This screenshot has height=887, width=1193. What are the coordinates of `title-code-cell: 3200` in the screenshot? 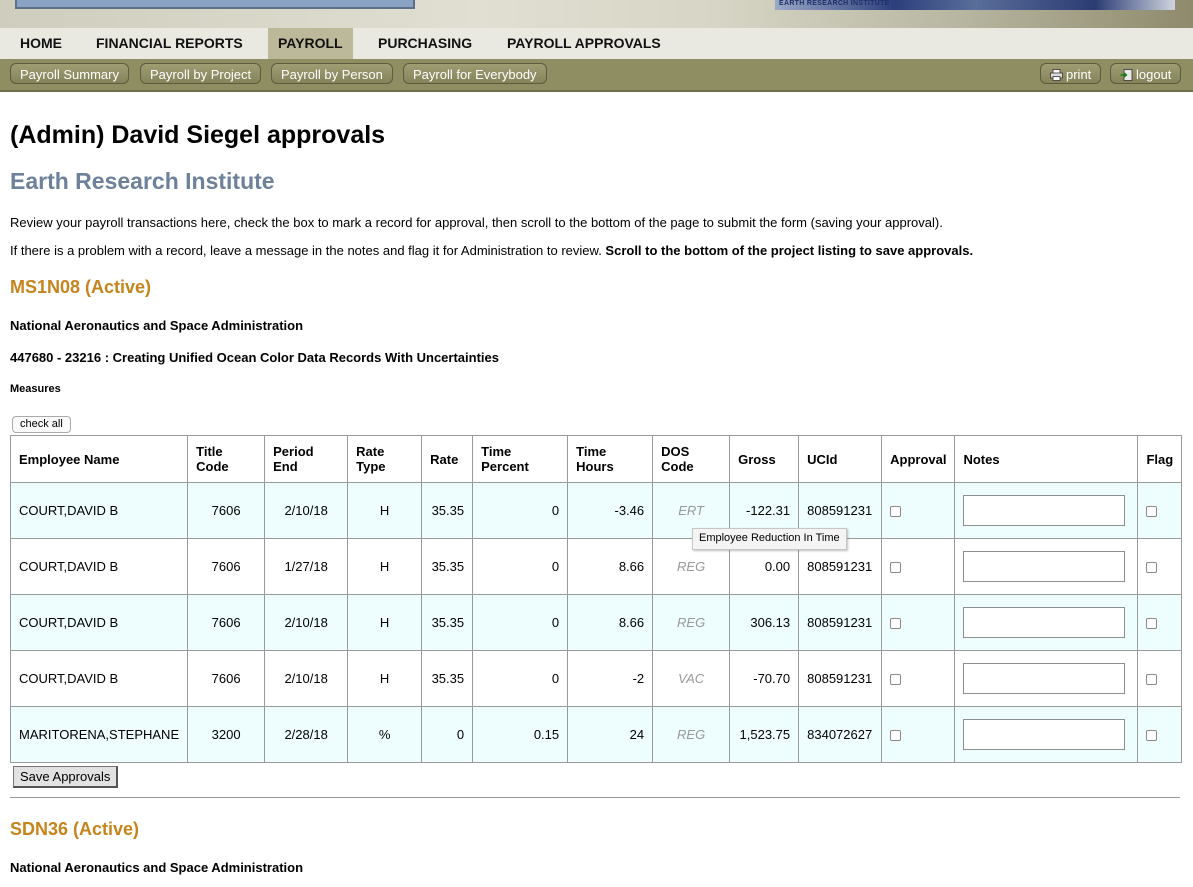 It's located at (226, 734).